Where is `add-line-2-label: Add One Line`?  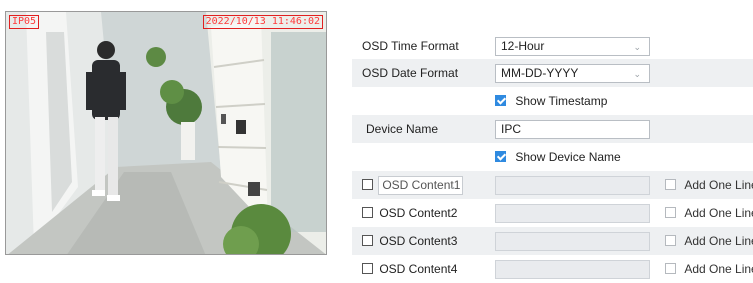 add-line-2-label: Add One Line is located at coordinates (718, 213).